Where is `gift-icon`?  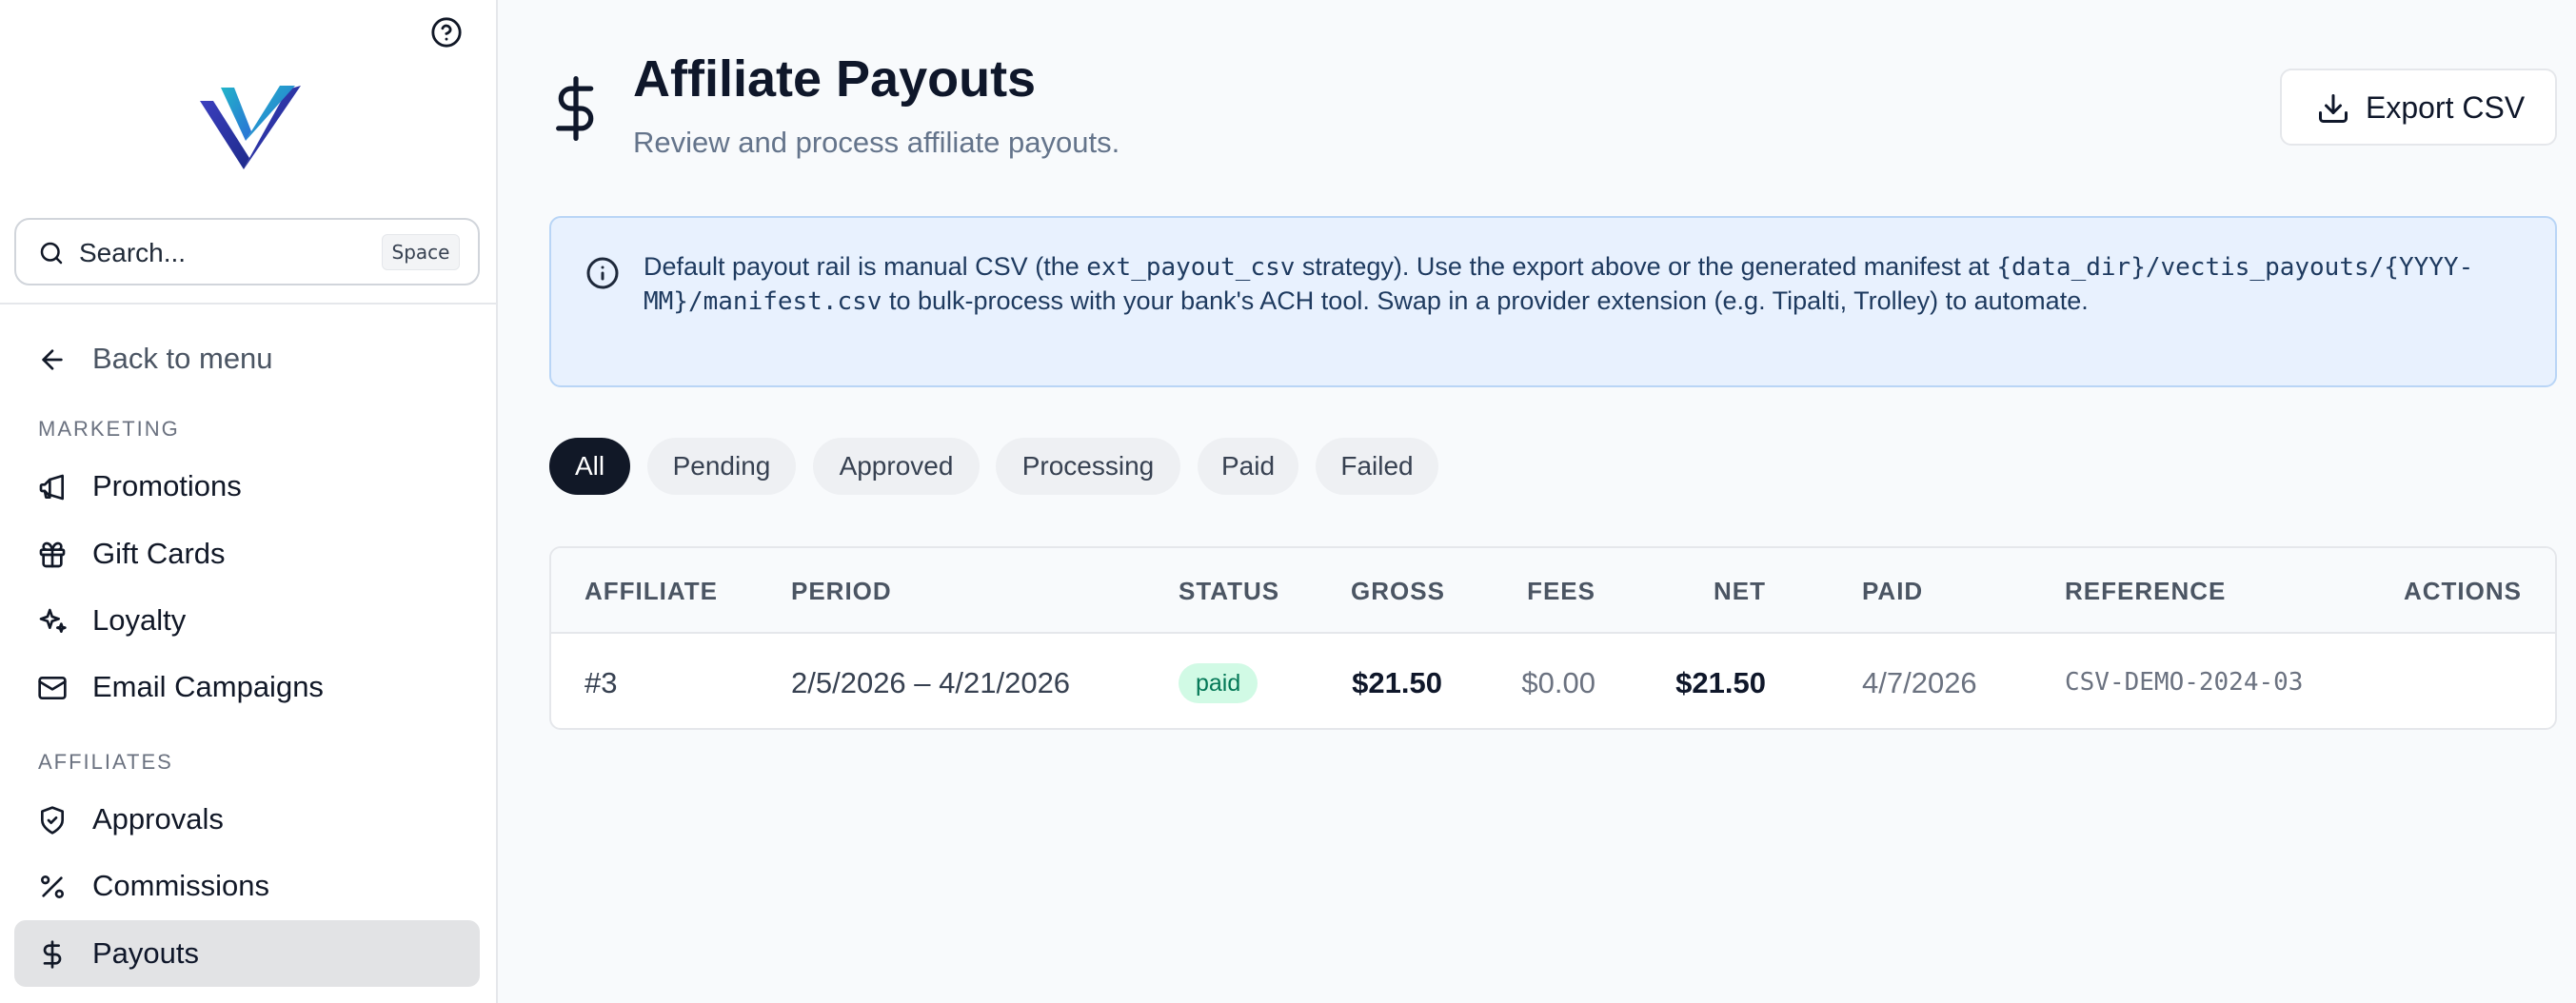
gift-icon is located at coordinates (52, 555).